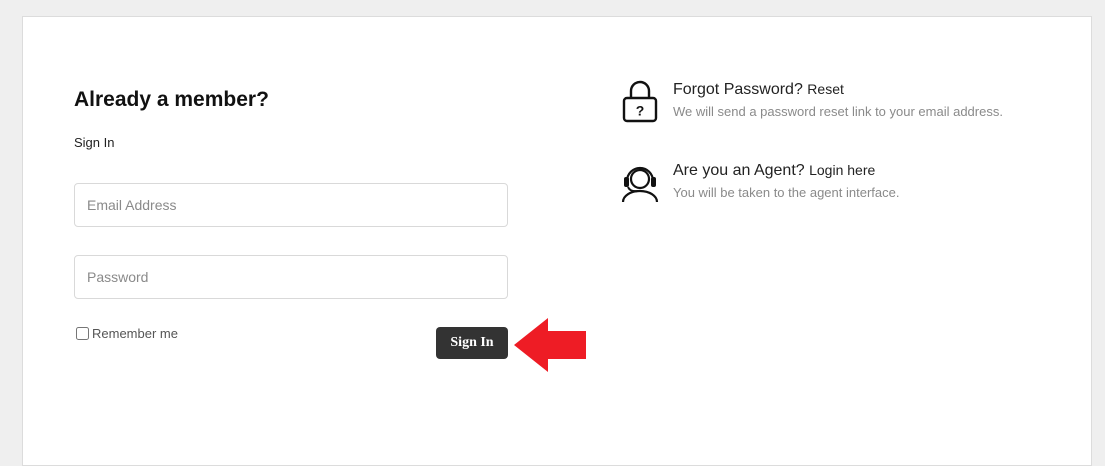 This screenshot has width=1105, height=466. What do you see at coordinates (94, 142) in the screenshot?
I see `sign-in-subheading: Sign In` at bounding box center [94, 142].